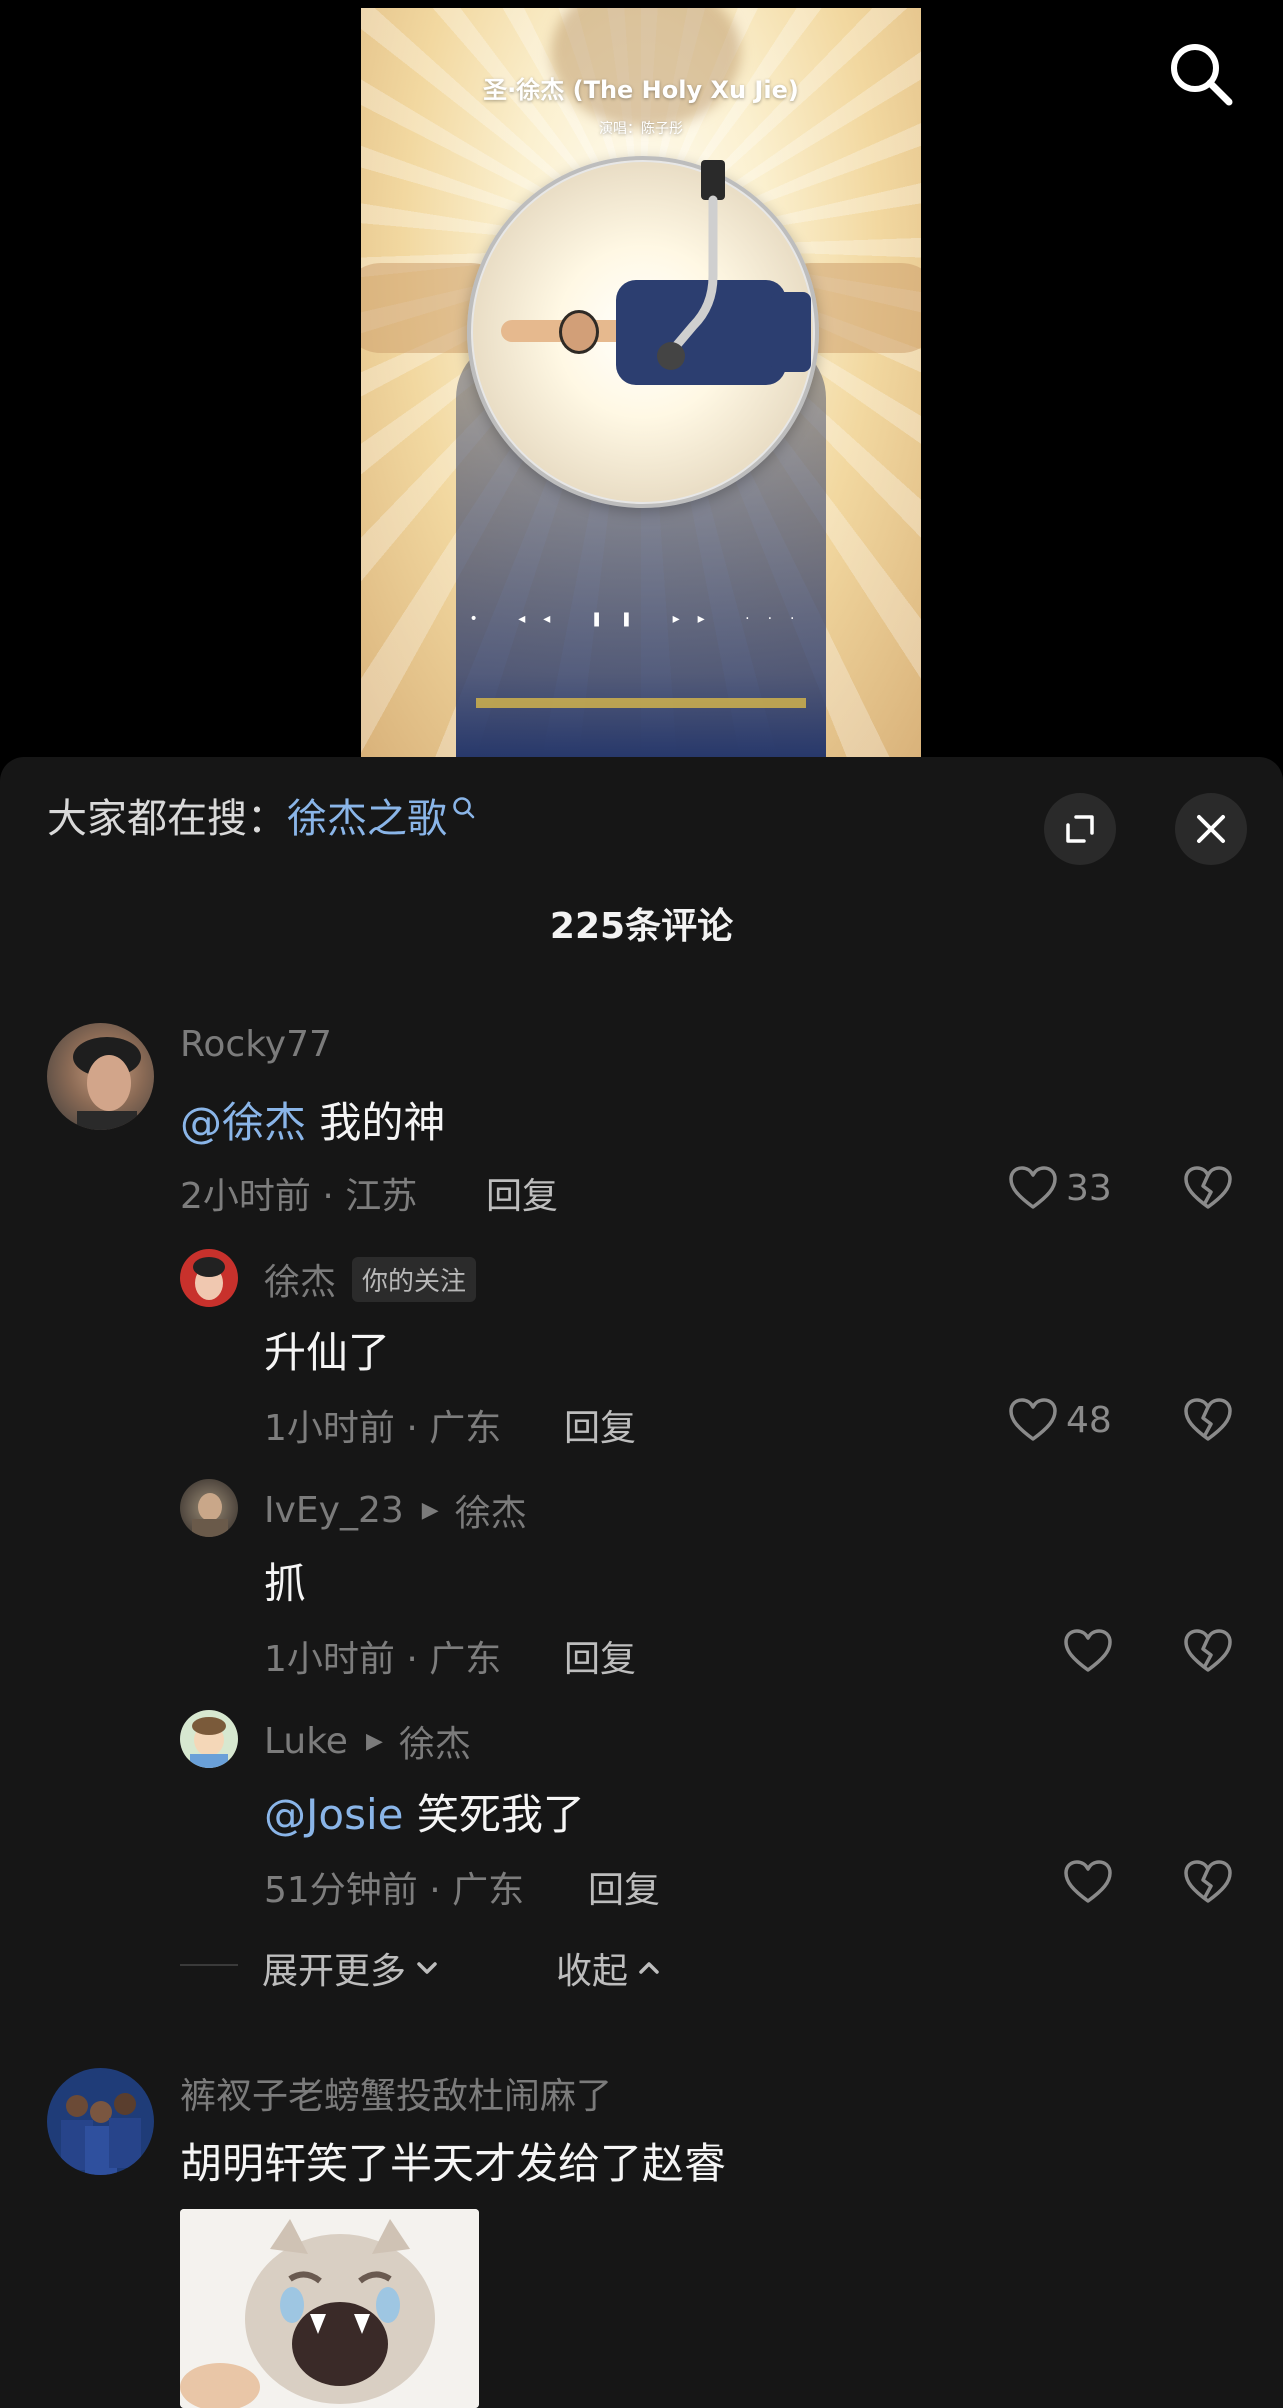 This screenshot has width=1283, height=2408. I want to click on chevron-up-icon, so click(649, 1968).